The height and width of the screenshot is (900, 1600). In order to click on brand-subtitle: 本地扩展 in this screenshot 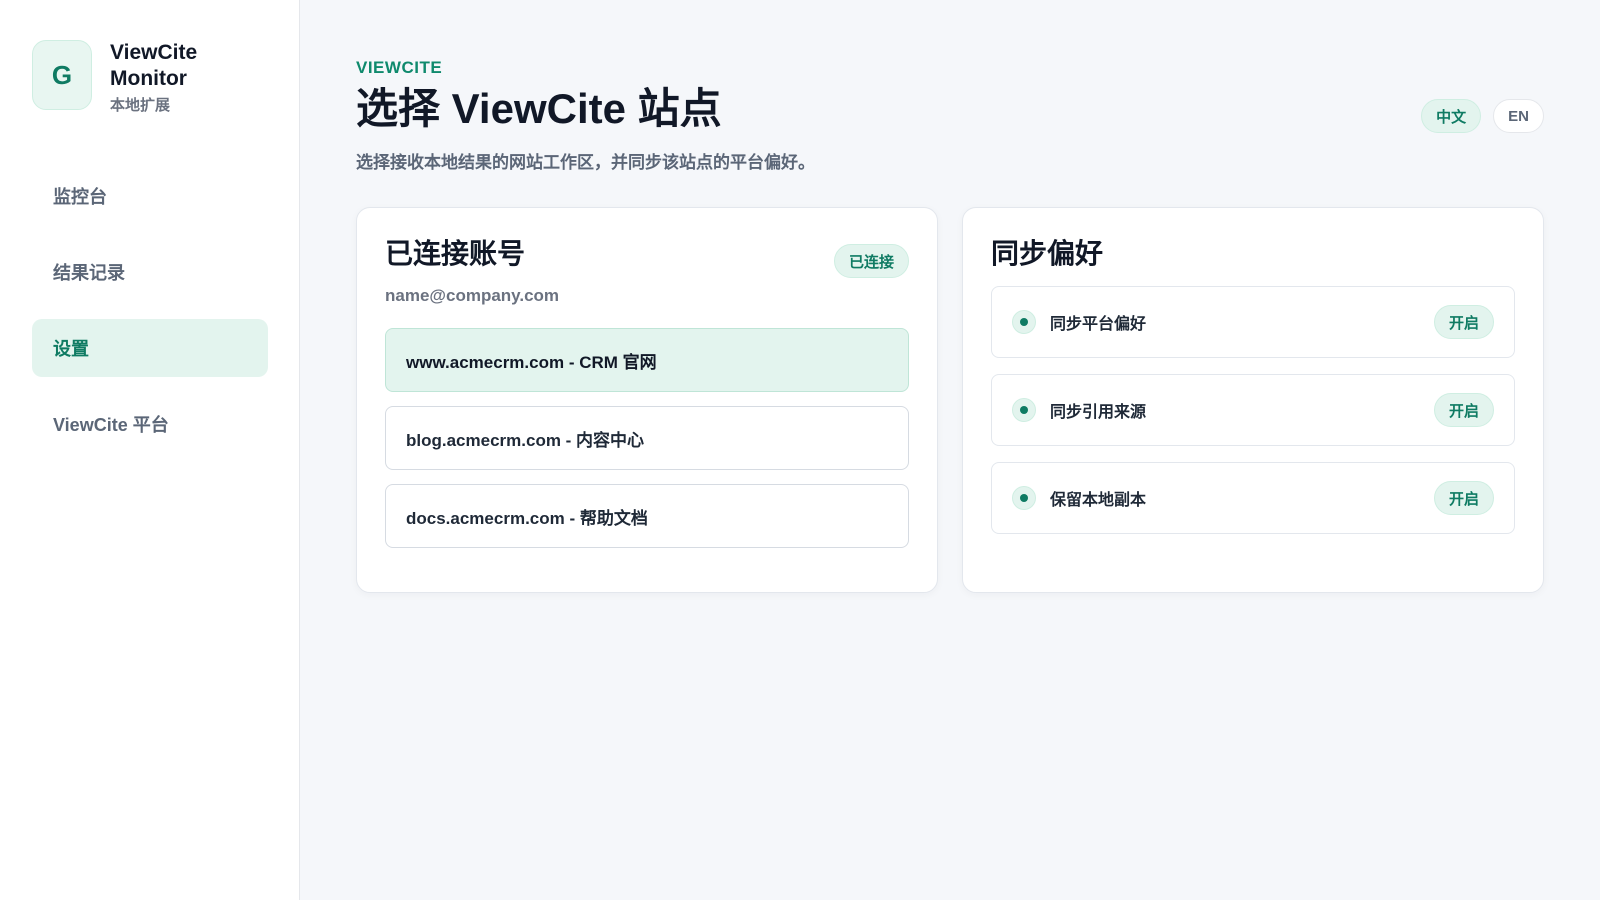, I will do `click(140, 105)`.